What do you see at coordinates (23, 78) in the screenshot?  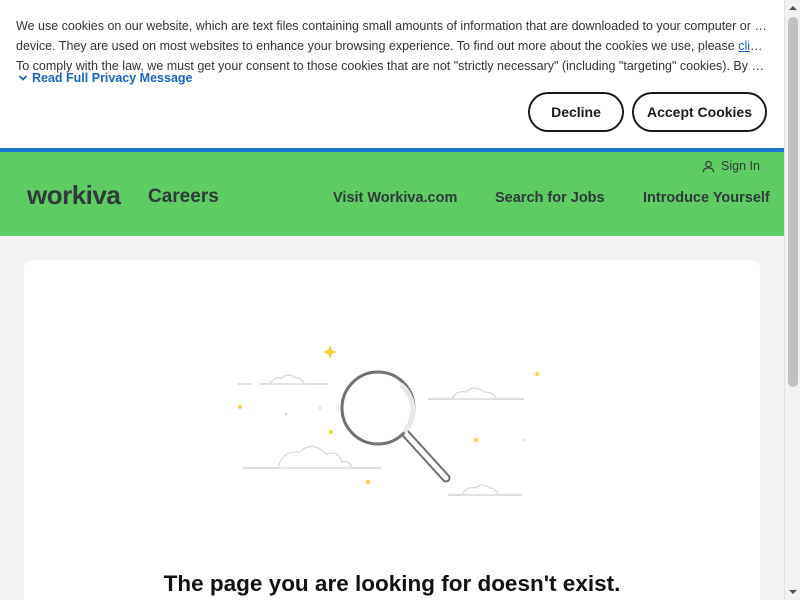 I see `chevron-down-icon` at bounding box center [23, 78].